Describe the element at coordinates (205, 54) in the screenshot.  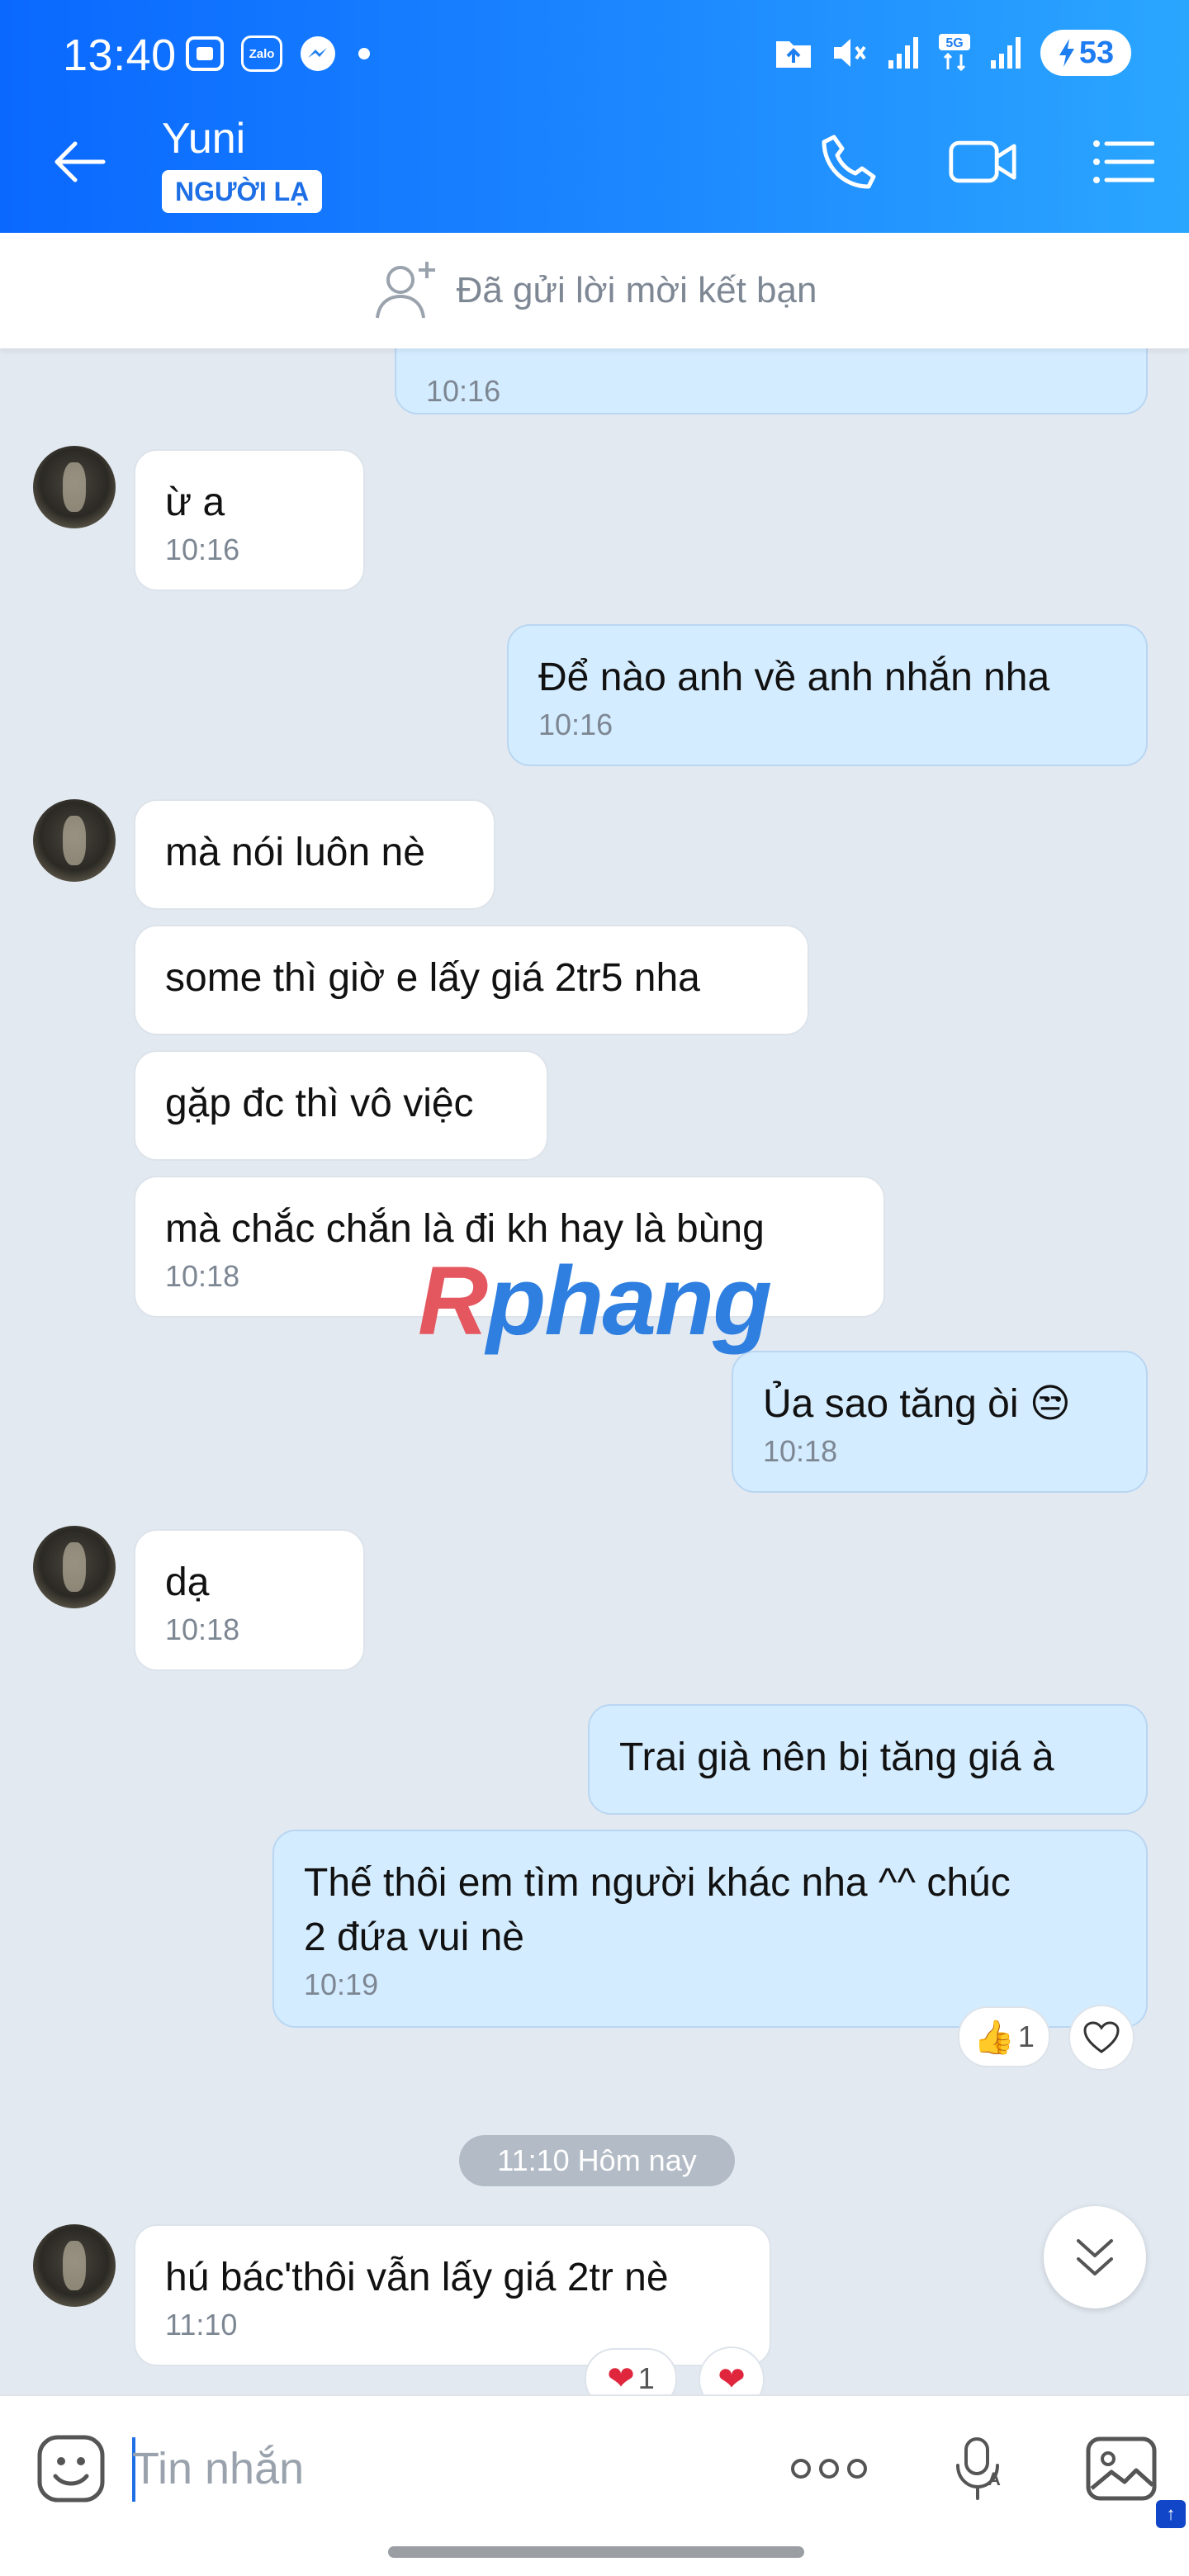
I see `screenshot-icon` at that location.